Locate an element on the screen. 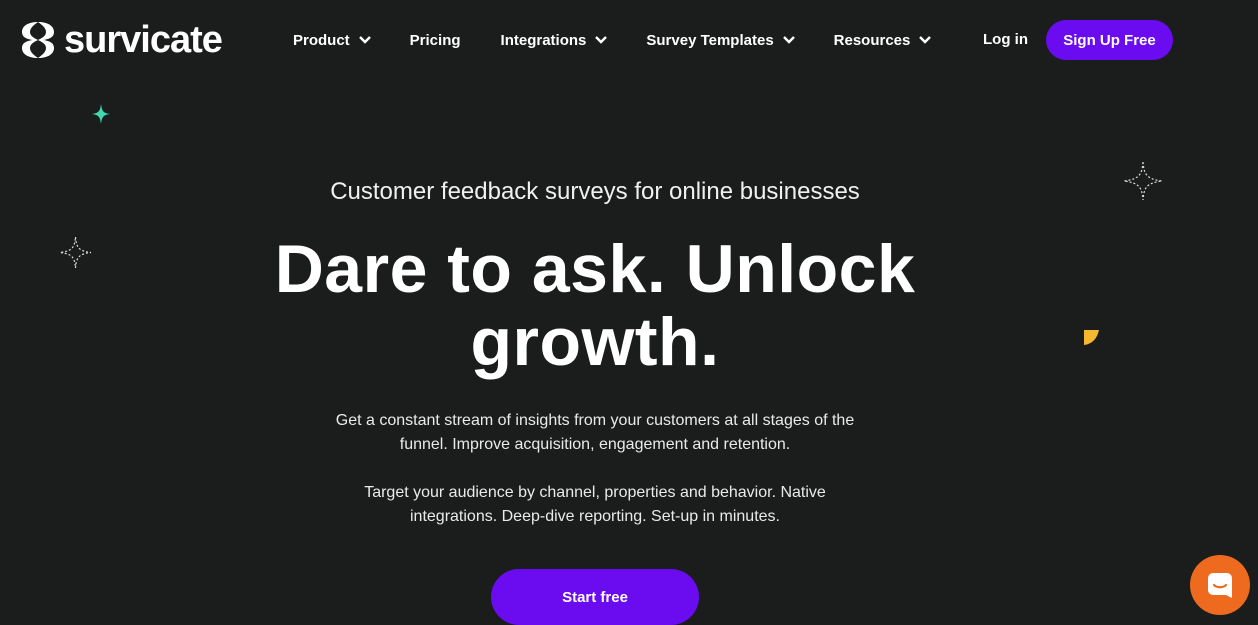 The height and width of the screenshot is (625, 1258). hero-headline: Dare to ask. Unlock growth. is located at coordinates (595, 305).